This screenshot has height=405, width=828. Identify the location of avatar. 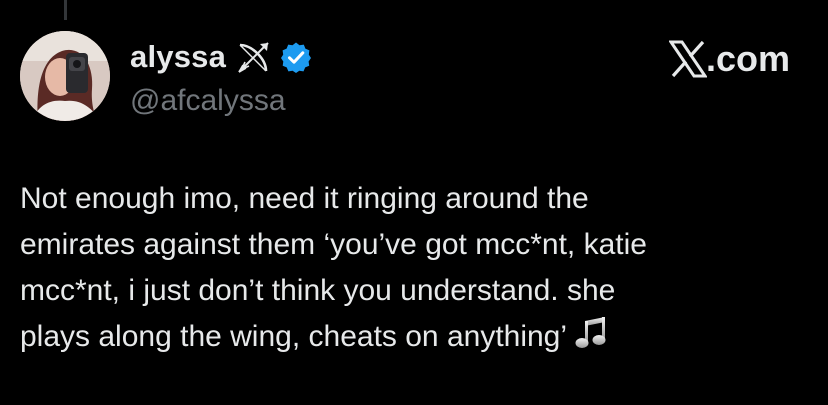
(65, 76).